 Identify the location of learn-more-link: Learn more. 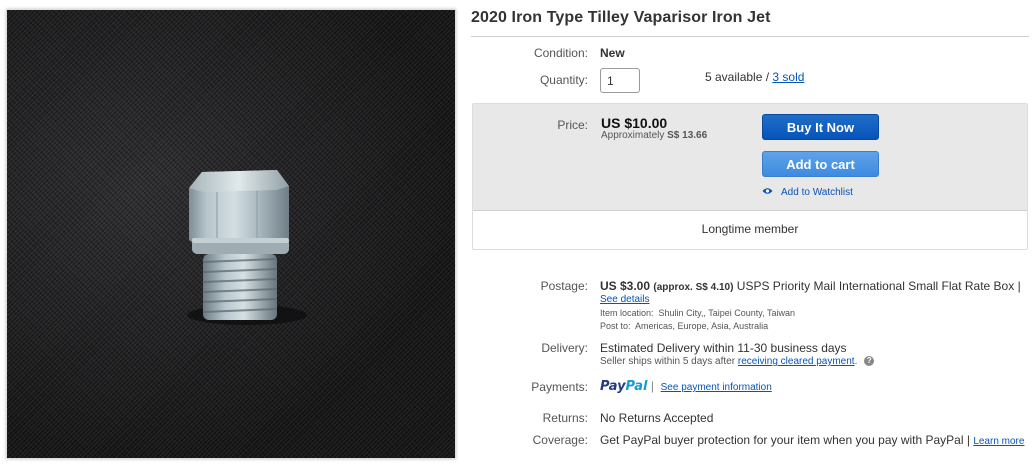
(998, 441).